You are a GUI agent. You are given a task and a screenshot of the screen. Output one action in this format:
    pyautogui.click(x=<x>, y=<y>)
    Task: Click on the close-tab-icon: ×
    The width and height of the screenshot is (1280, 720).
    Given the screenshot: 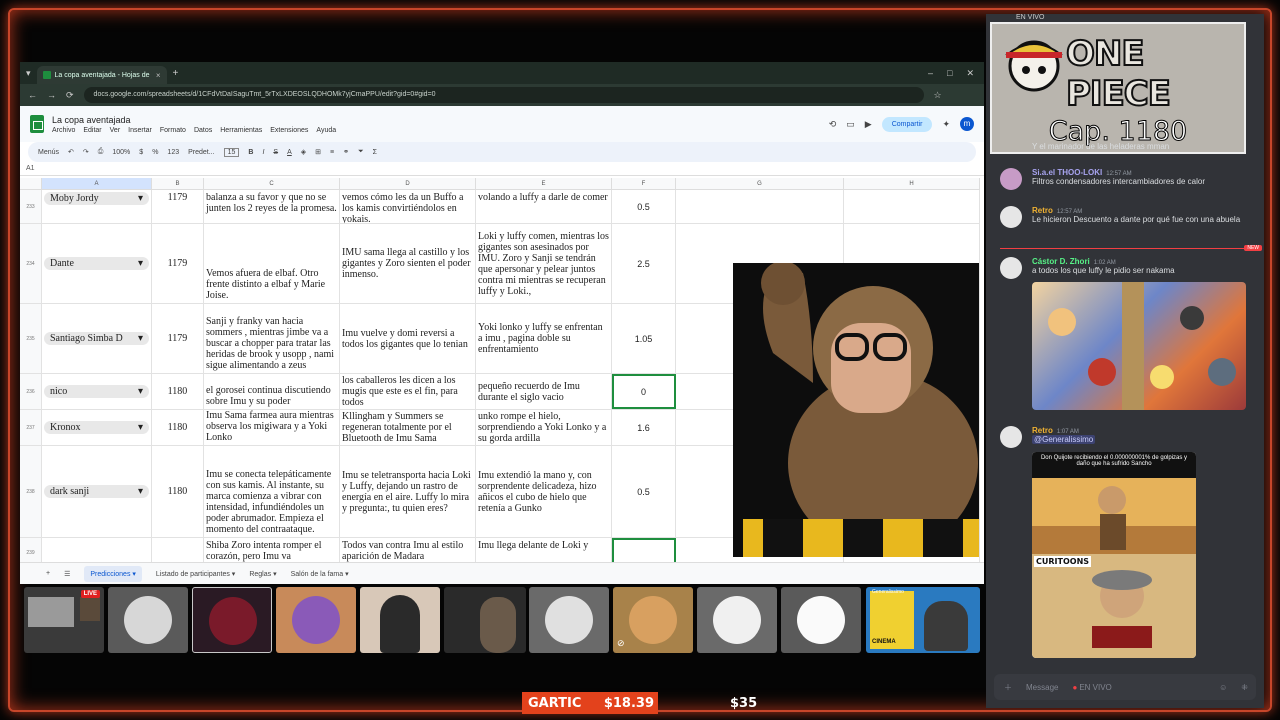 What is the action you would take?
    pyautogui.click(x=158, y=75)
    